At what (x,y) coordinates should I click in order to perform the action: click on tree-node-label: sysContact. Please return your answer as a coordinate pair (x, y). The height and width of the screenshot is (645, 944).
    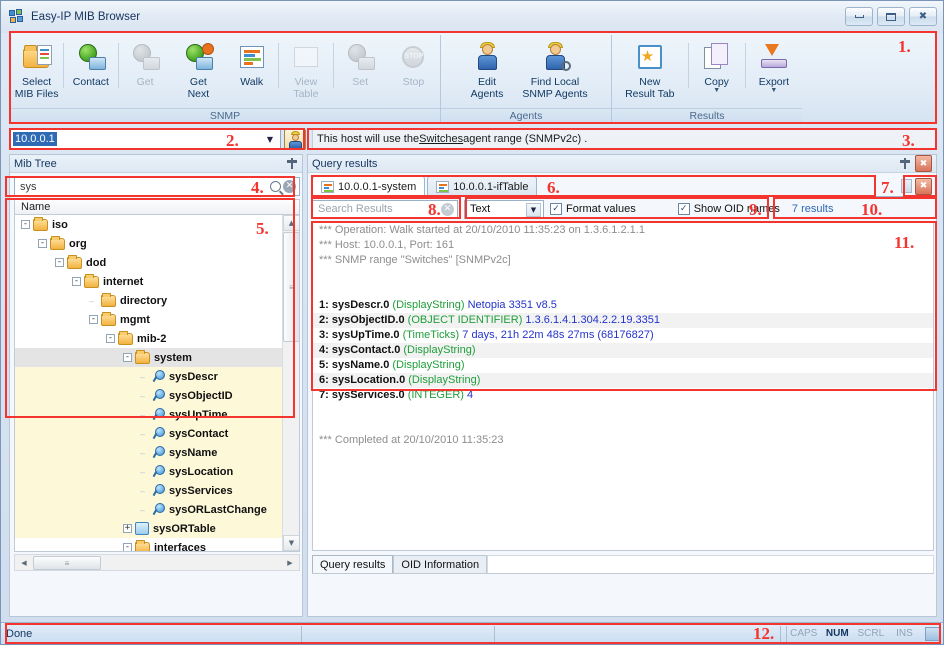
    Looking at the image, I should click on (199, 433).